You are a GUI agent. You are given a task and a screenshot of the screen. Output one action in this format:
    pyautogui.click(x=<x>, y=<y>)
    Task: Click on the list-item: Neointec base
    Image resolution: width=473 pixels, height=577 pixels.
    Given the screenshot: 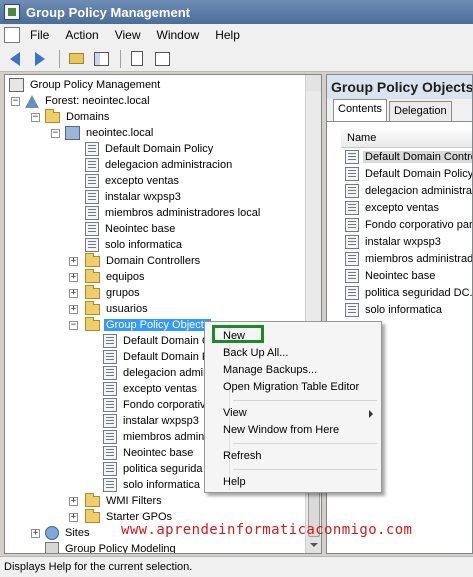 What is the action you would take?
    pyautogui.click(x=391, y=276)
    